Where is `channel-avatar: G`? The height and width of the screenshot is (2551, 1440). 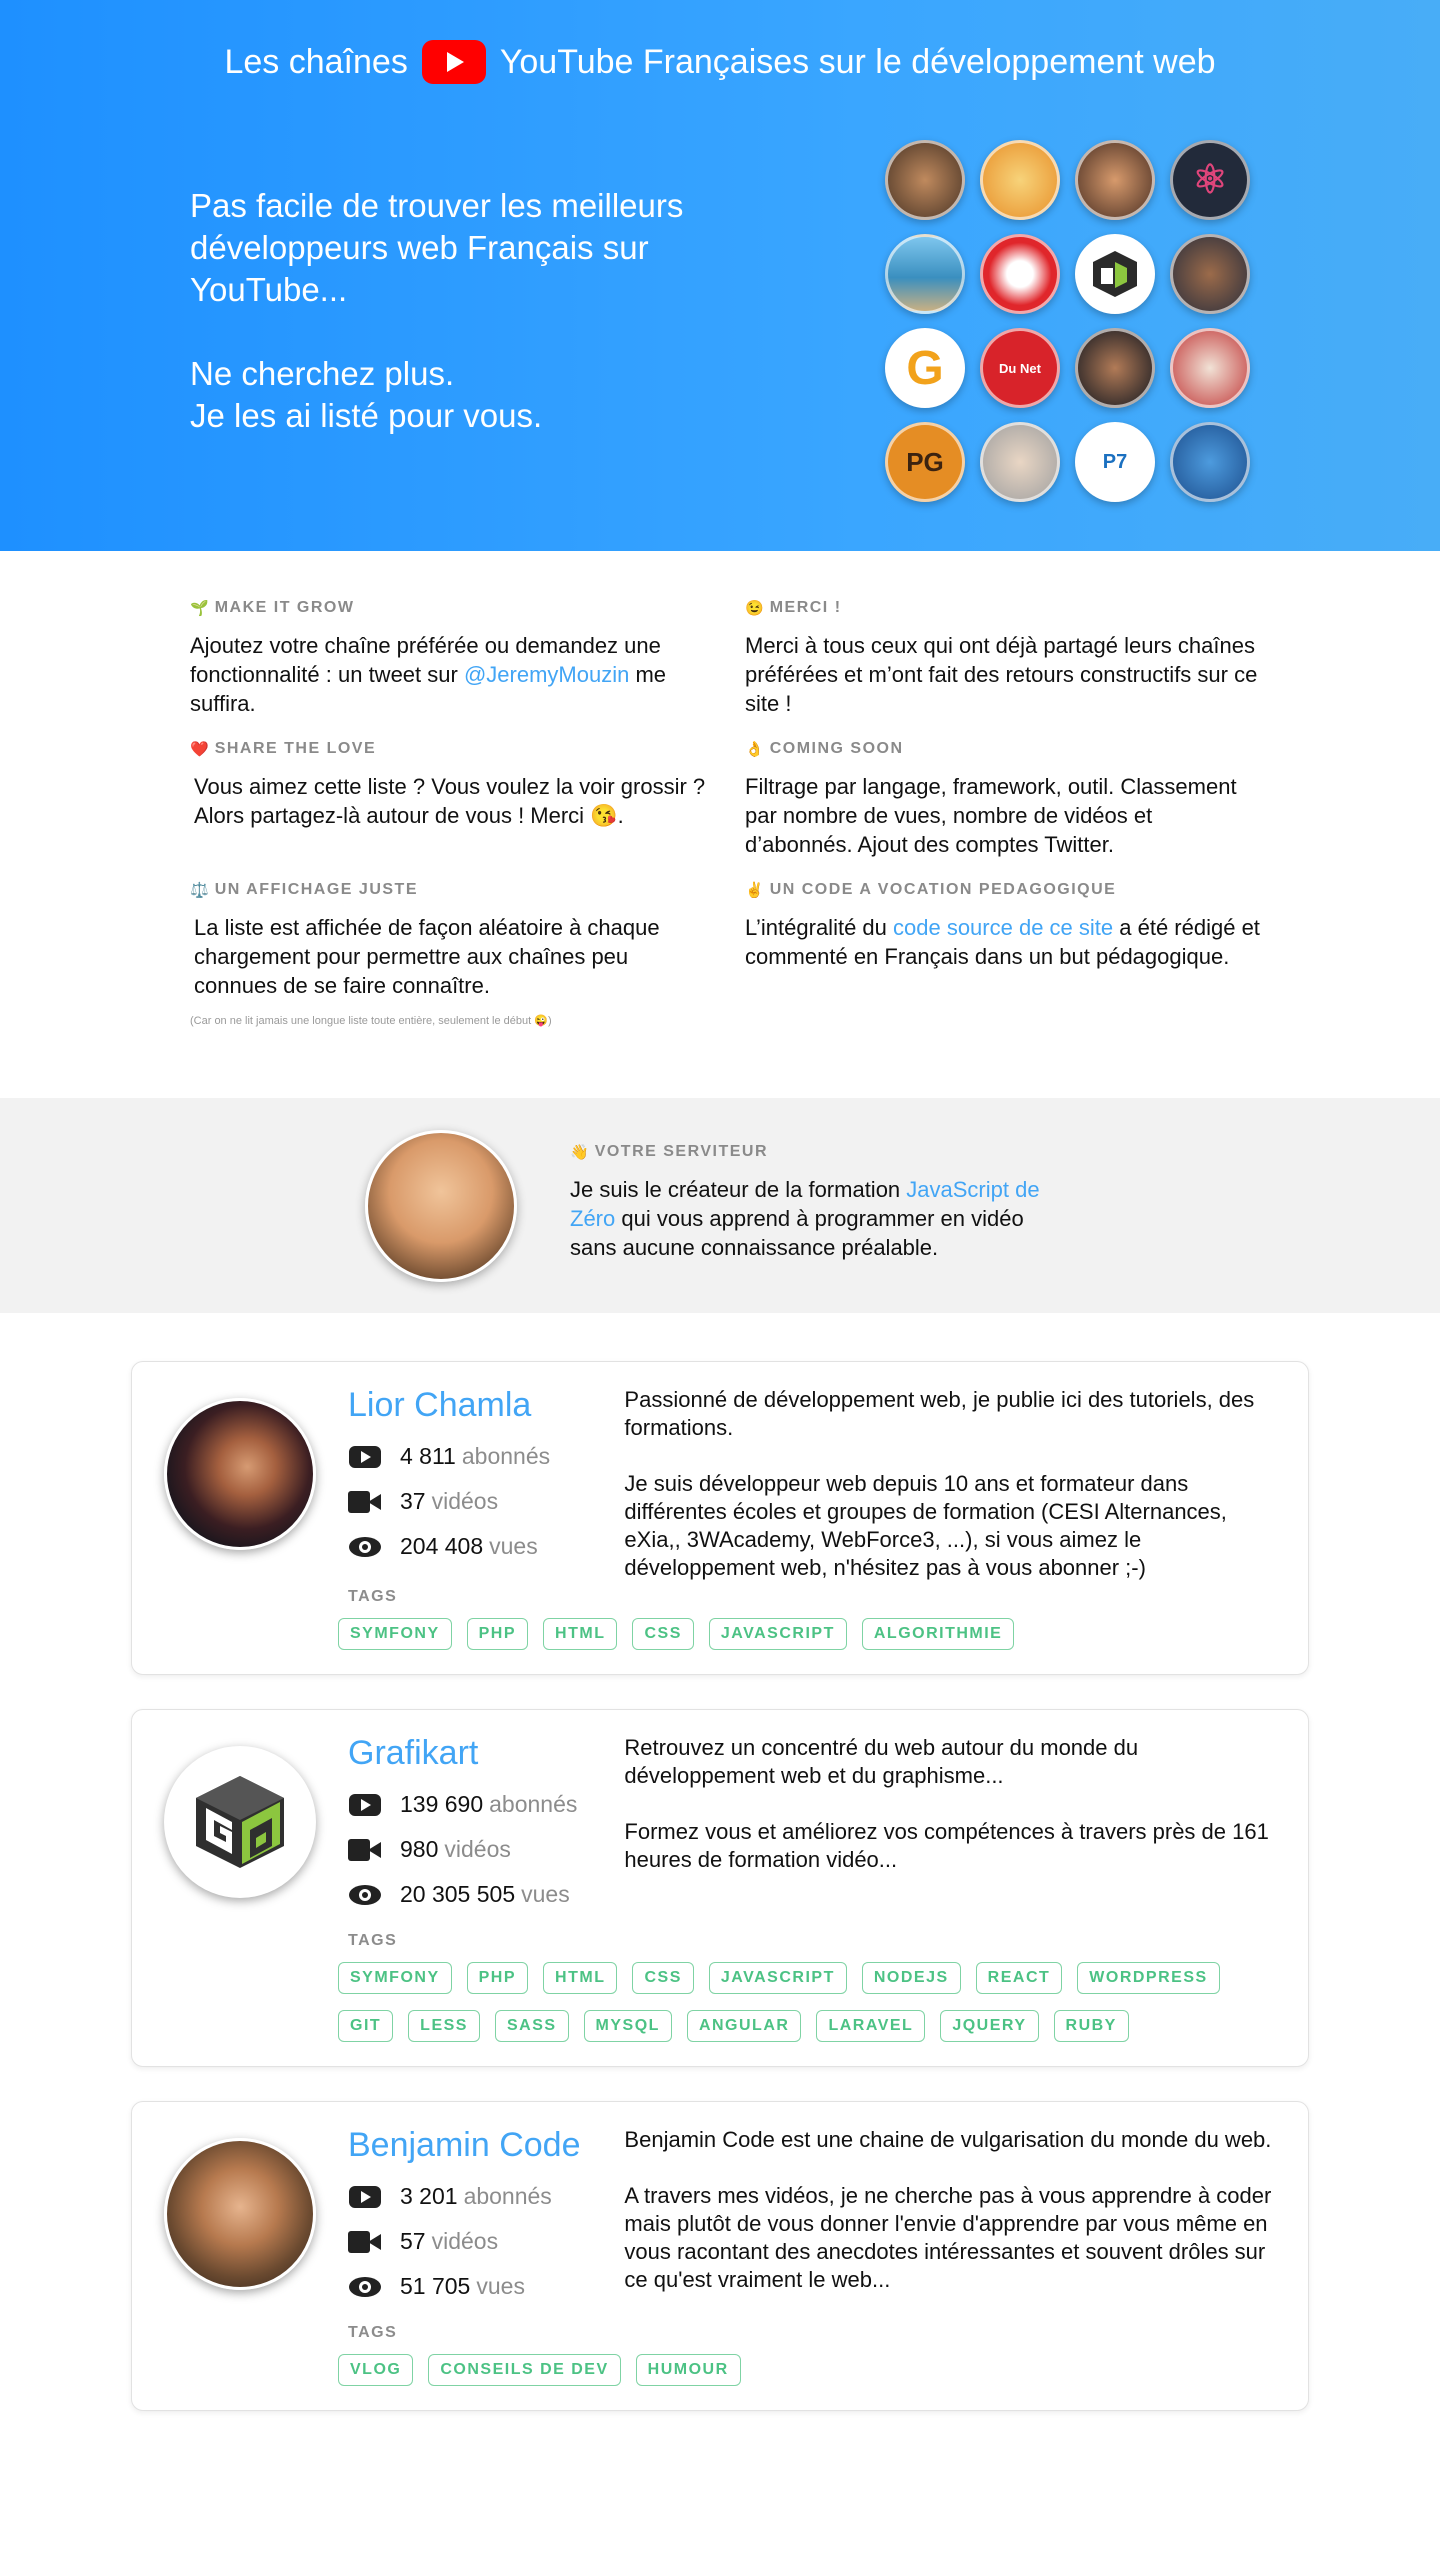
channel-avatar: G is located at coordinates (925, 368).